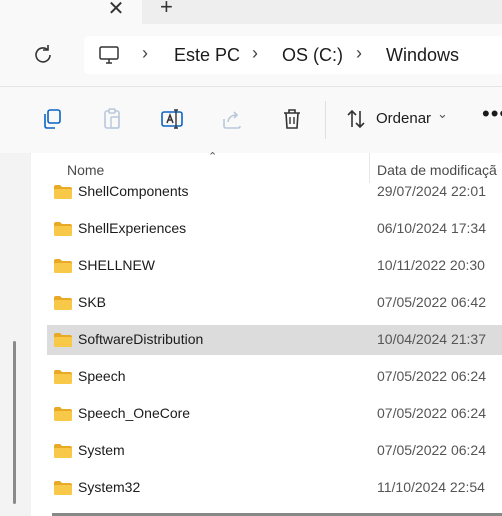  I want to click on list-item: ShellComponents 29/07/2024 22:01, so click(274, 192).